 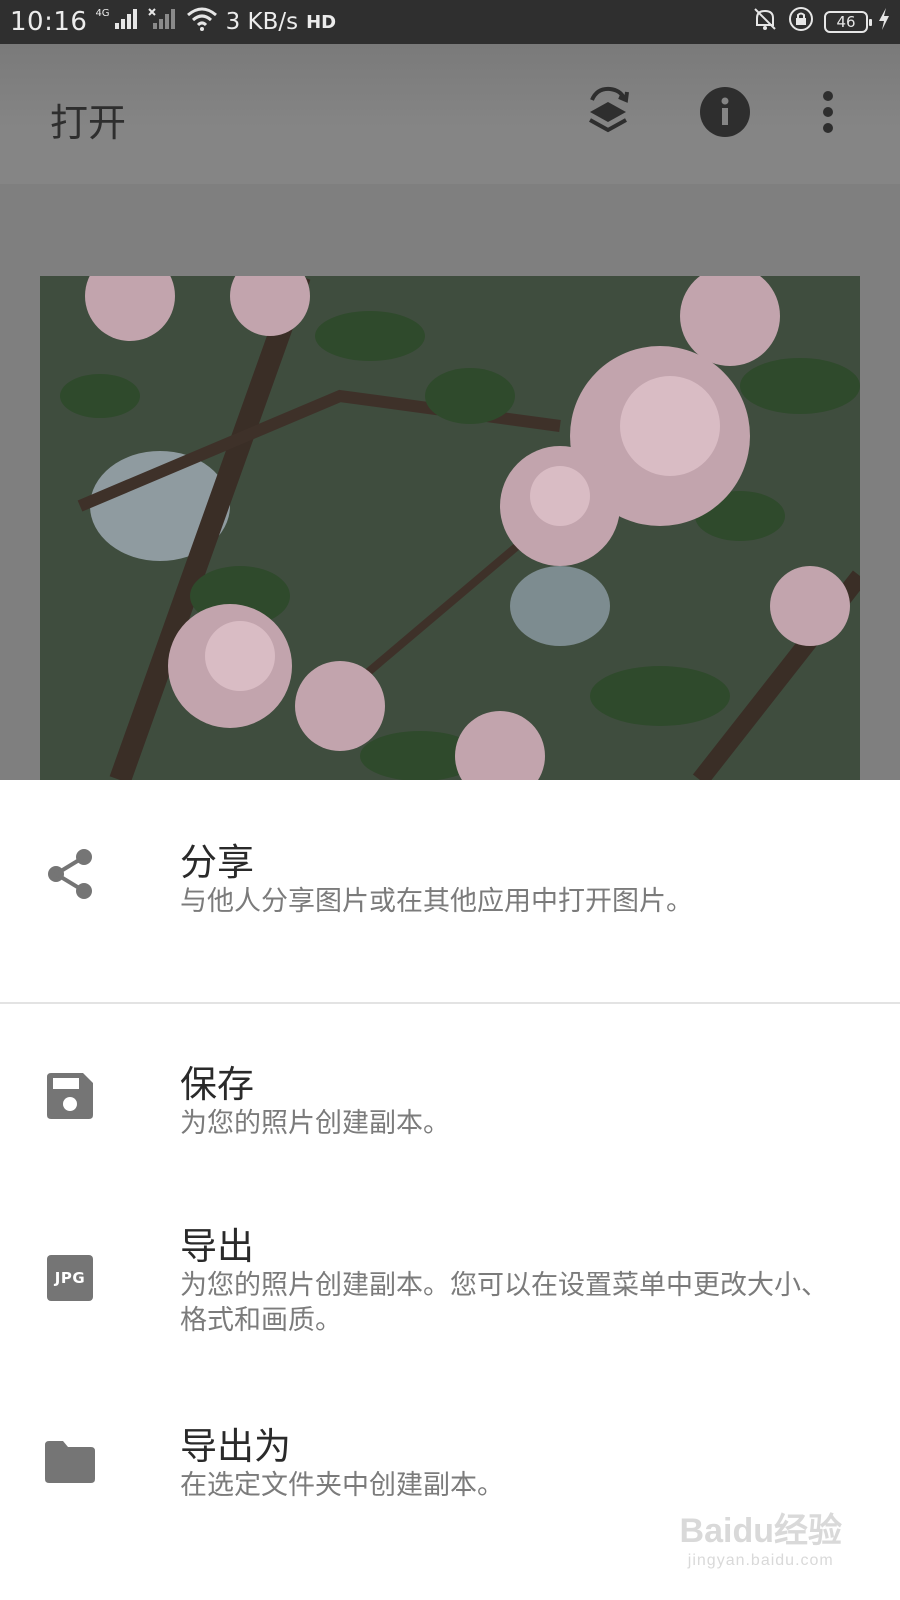 I want to click on sheet-item-subtitle: 为您的照片创建副本。, so click(x=315, y=1123).